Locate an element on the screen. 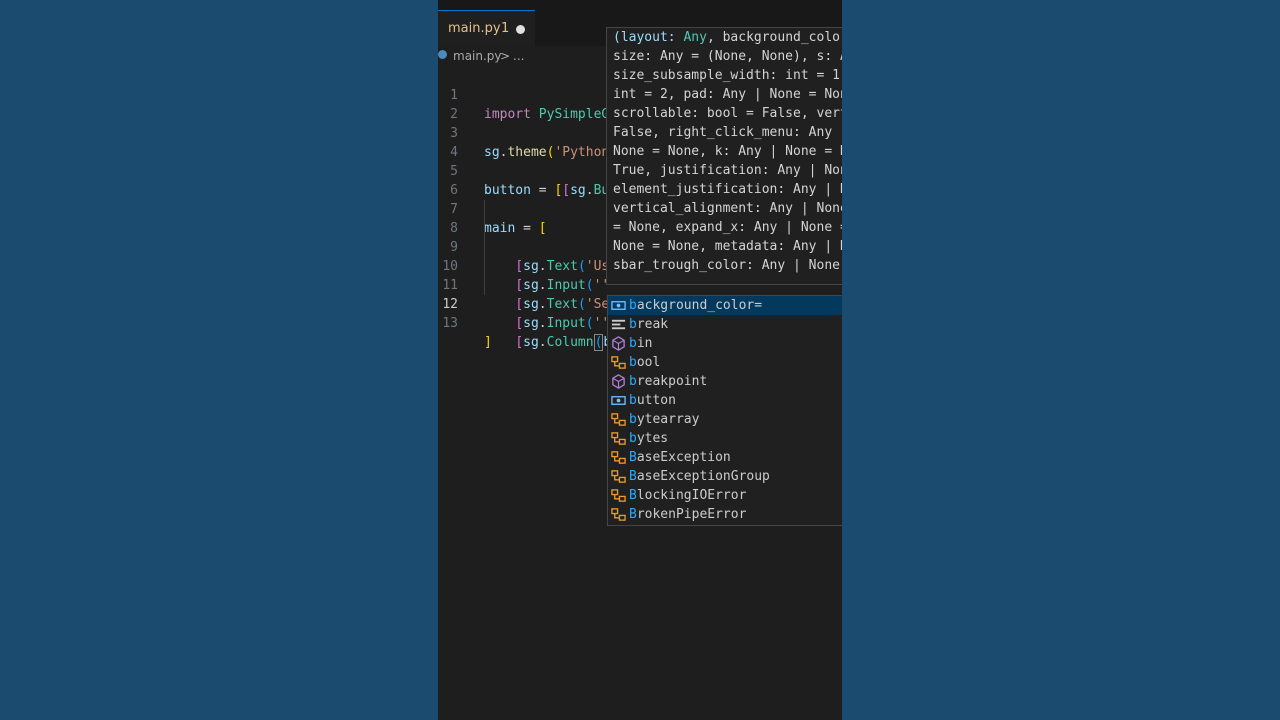 The image size is (1280, 720). signature-line: False, right_click_menu: Any | is located at coordinates (727, 132).